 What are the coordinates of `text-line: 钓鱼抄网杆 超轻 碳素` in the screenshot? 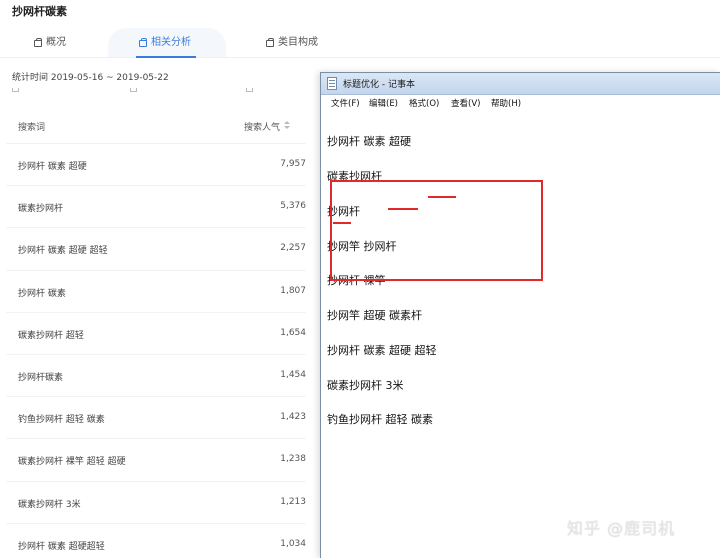 It's located at (380, 420).